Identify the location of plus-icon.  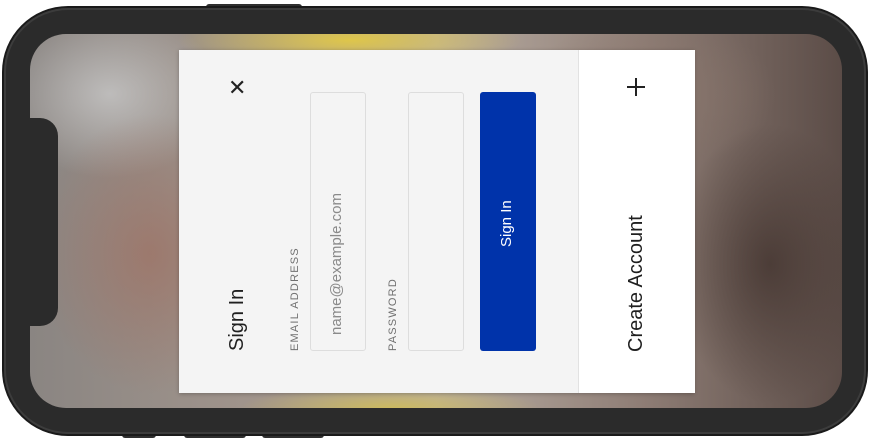
(636, 87).